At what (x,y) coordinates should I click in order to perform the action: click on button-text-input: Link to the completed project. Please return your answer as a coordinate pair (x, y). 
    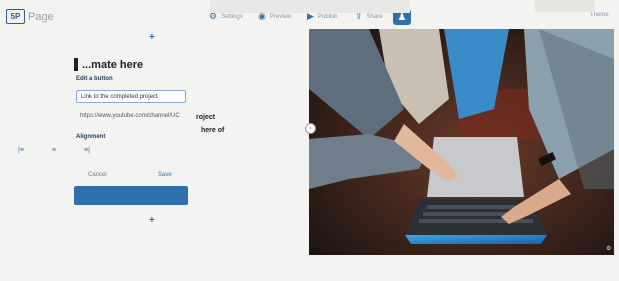
    Looking at the image, I should click on (131, 96).